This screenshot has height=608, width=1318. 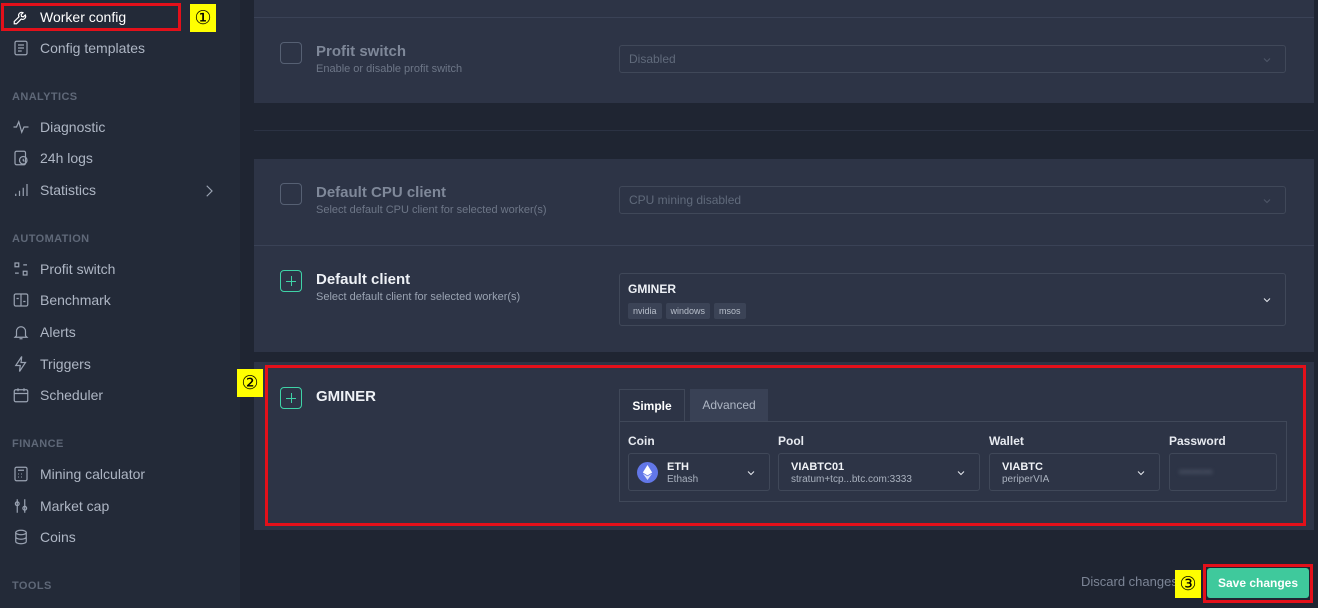 What do you see at coordinates (952, 59) in the screenshot?
I see `profit-switch-select: Disabled` at bounding box center [952, 59].